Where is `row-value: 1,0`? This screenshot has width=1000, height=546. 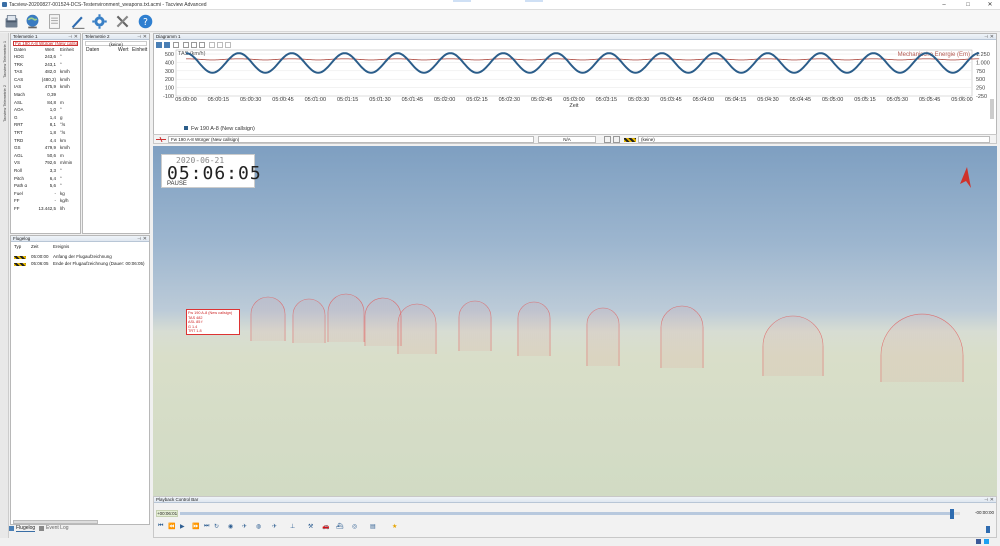
row-value: 1,0 is located at coordinates (52, 110).